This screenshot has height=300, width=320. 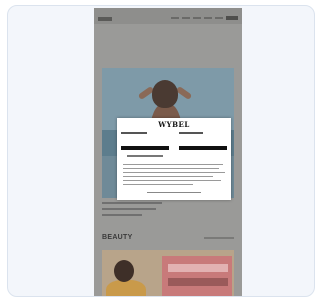 What do you see at coordinates (126, 288) in the screenshot?
I see `person-shirt` at bounding box center [126, 288].